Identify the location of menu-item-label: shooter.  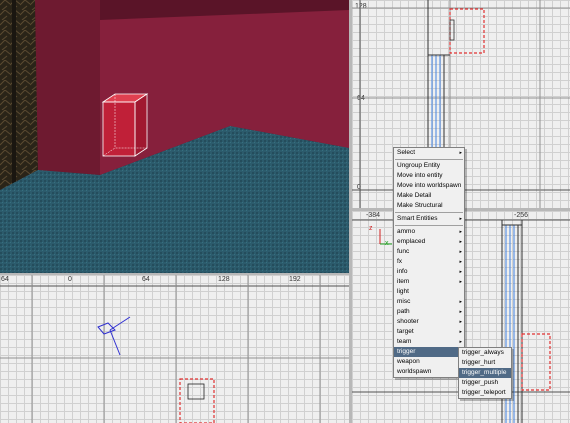
(408, 321).